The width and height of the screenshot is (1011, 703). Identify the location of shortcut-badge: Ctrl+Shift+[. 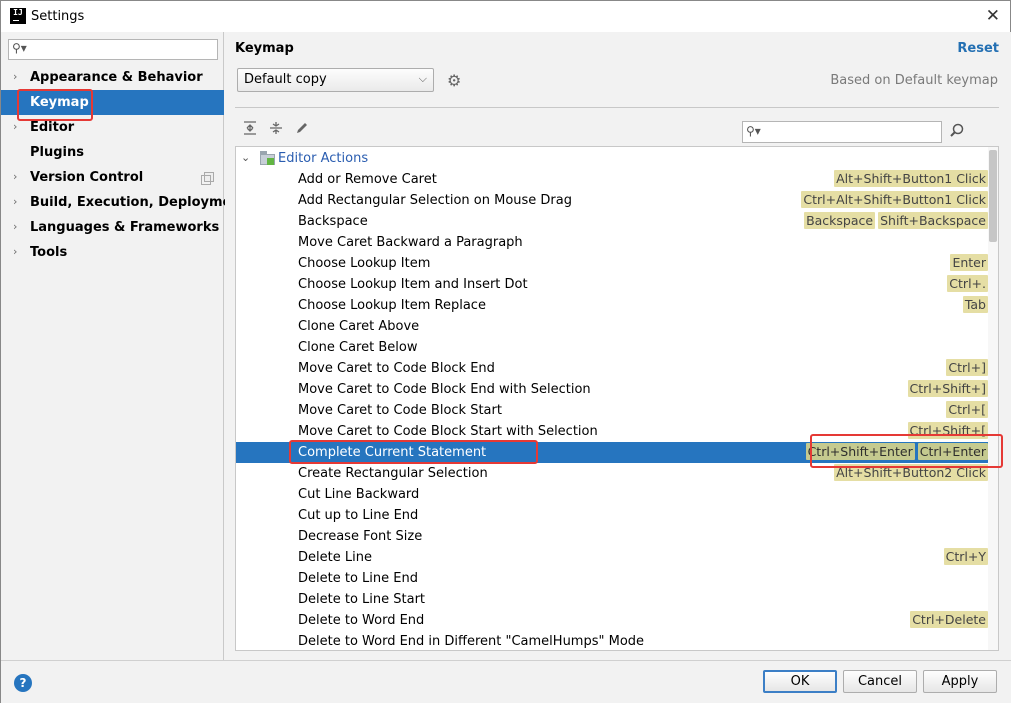
(947, 430).